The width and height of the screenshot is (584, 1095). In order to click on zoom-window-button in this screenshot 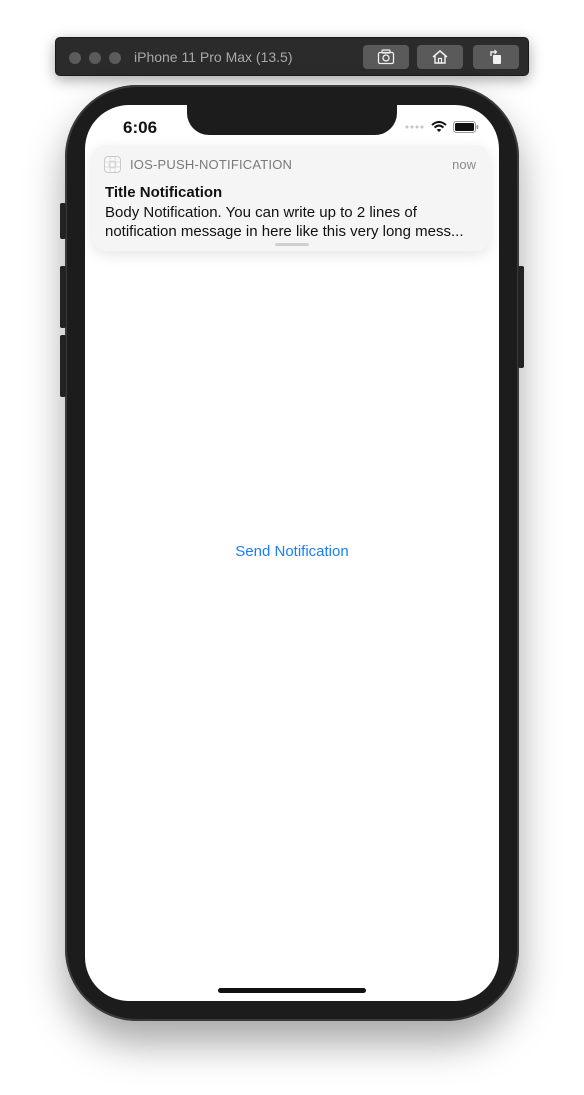, I will do `click(115, 58)`.